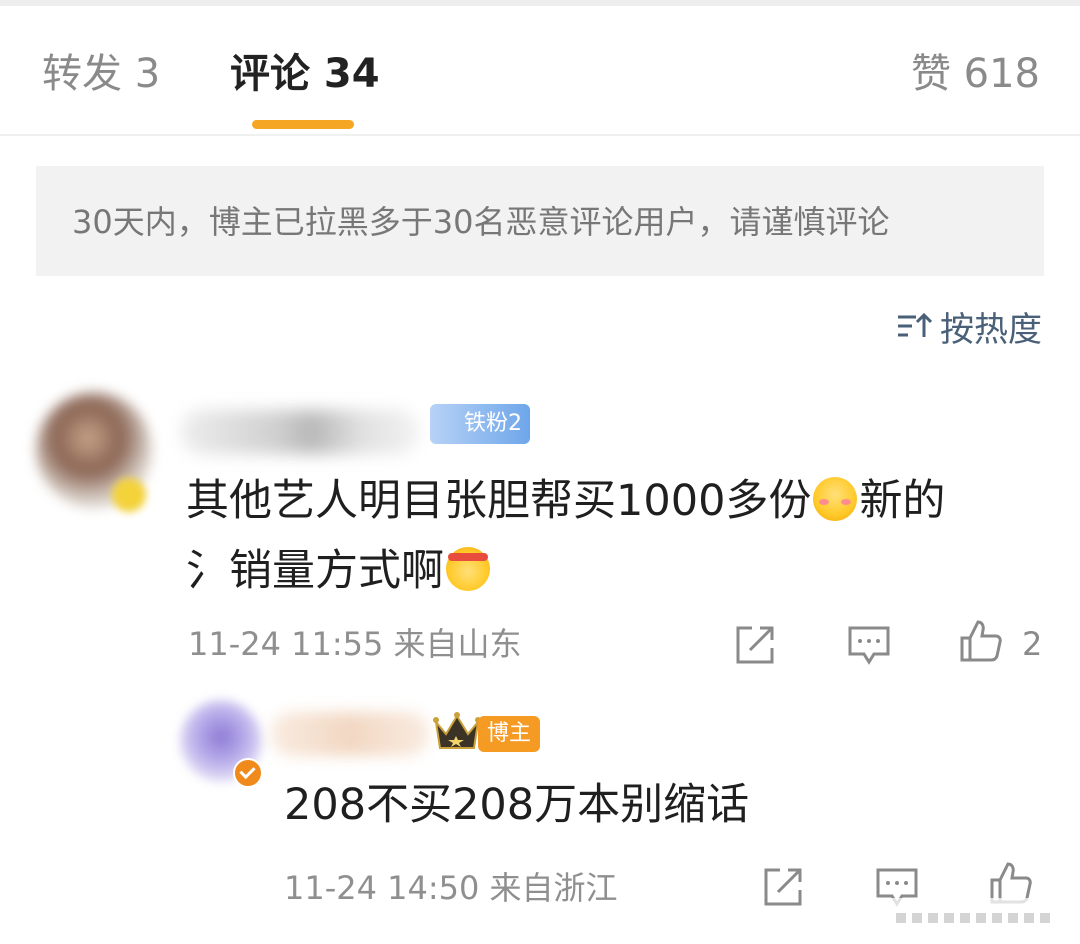 Image resolution: width=1080 pixels, height=944 pixels. Describe the element at coordinates (315, 571) in the screenshot. I see `comment-text-line2: 氵销量方式啊` at that location.